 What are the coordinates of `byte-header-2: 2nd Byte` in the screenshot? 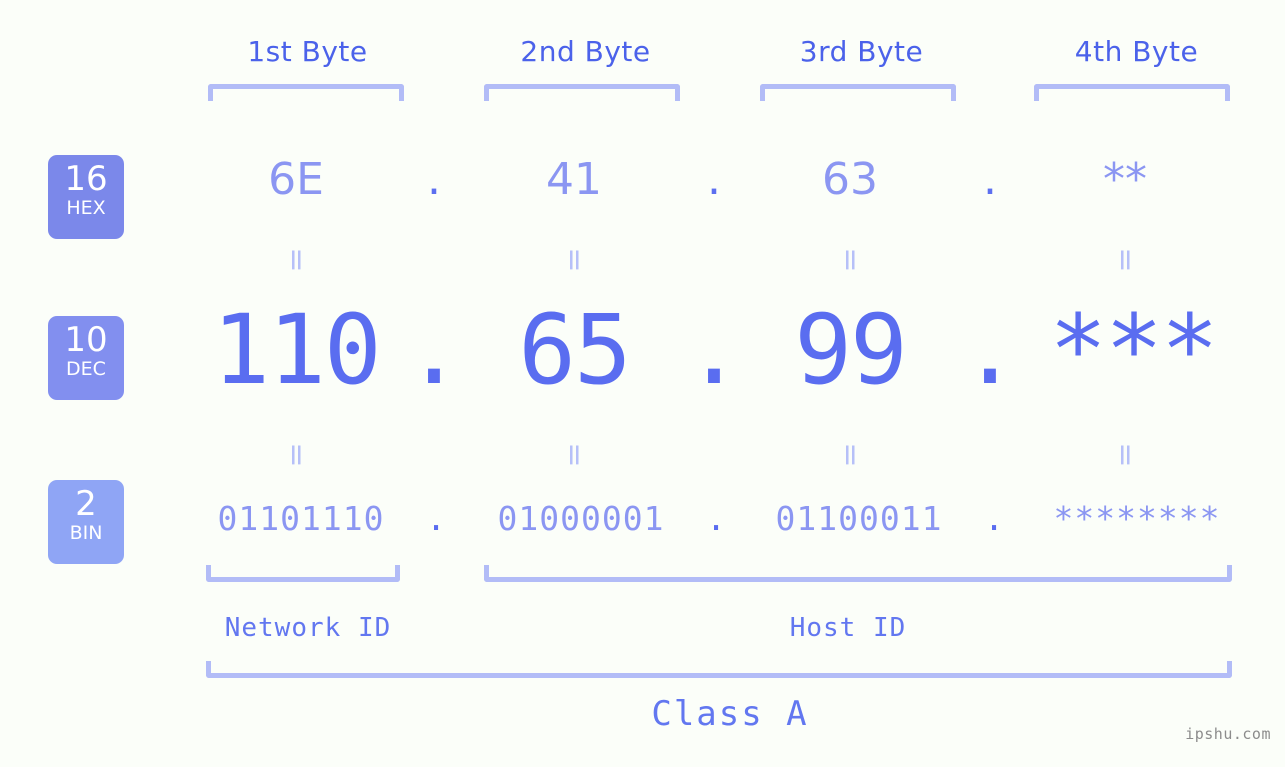 It's located at (585, 51).